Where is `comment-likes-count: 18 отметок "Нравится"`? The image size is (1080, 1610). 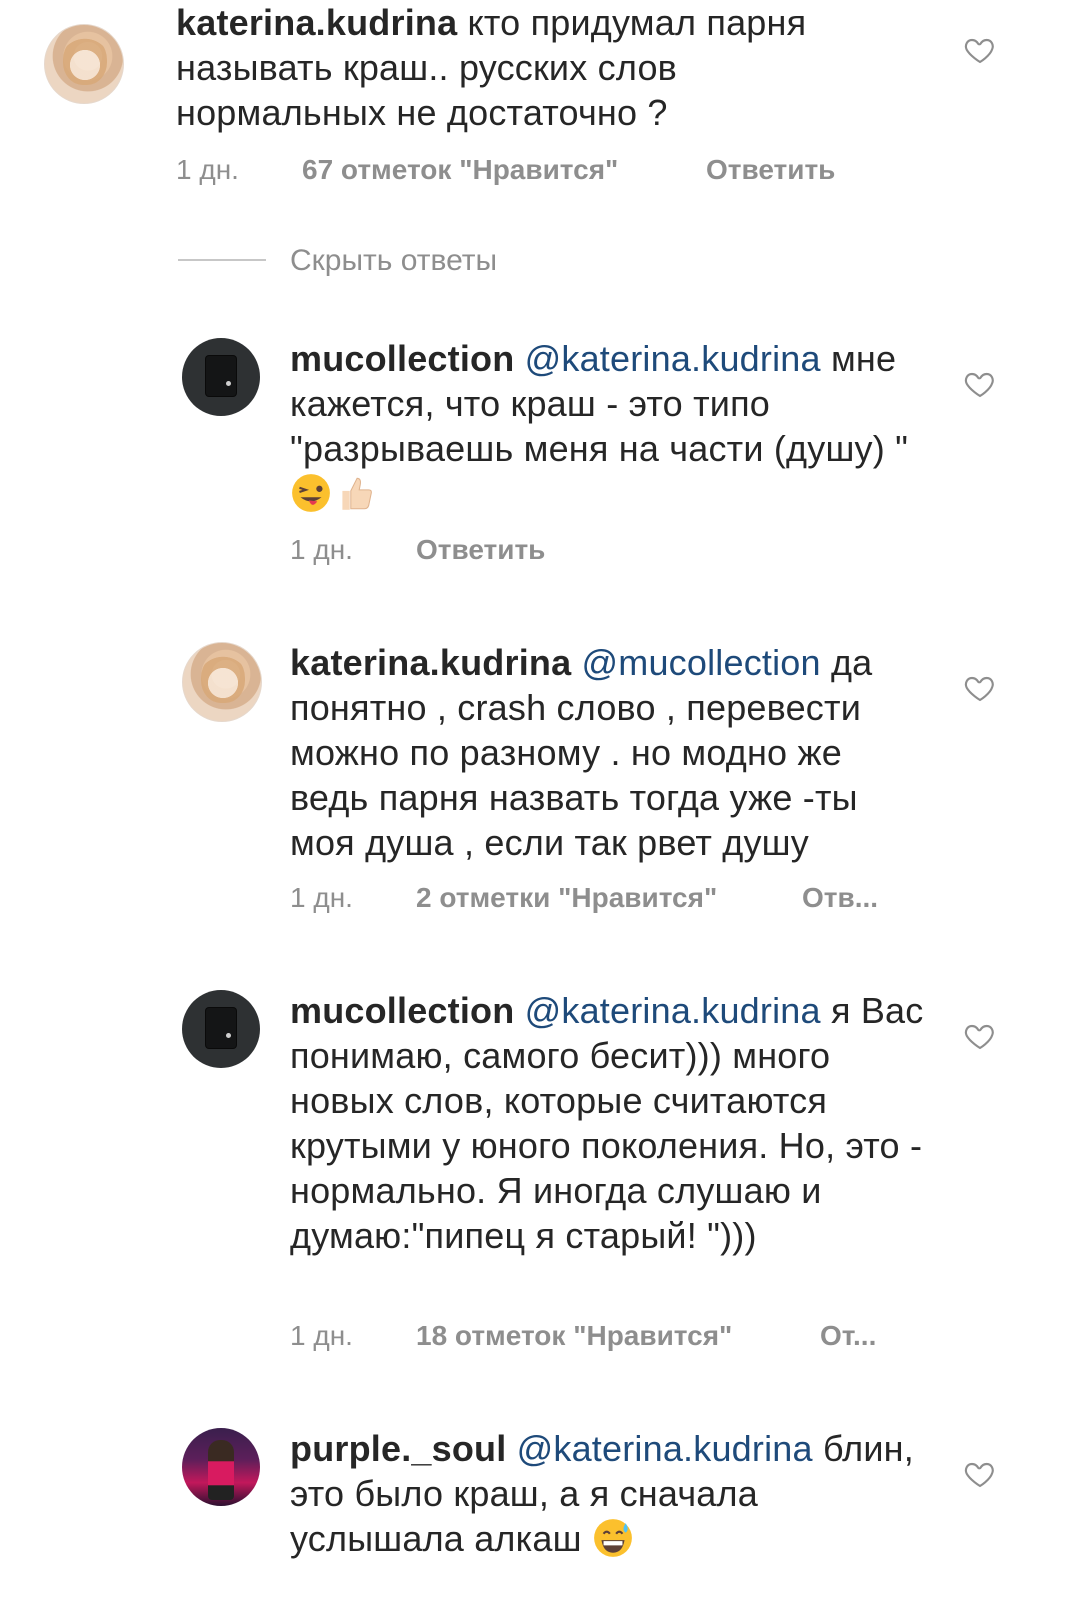
comment-likes-count: 18 отметок "Нравится" is located at coordinates (574, 1336).